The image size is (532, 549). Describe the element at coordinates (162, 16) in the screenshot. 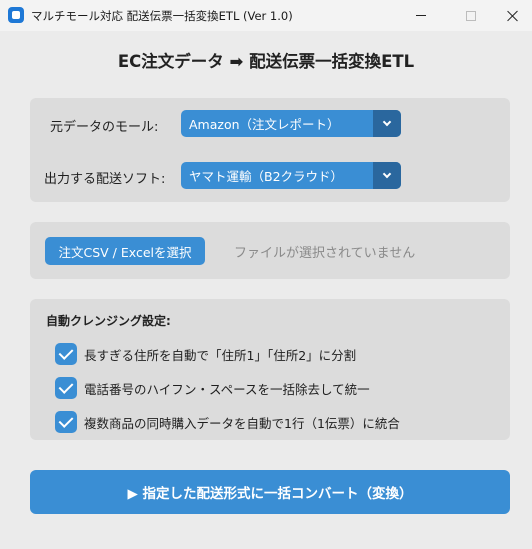

I see `window-title: マルチモール対応 配送伝票一括変換ETL (Ver 1.0)` at that location.